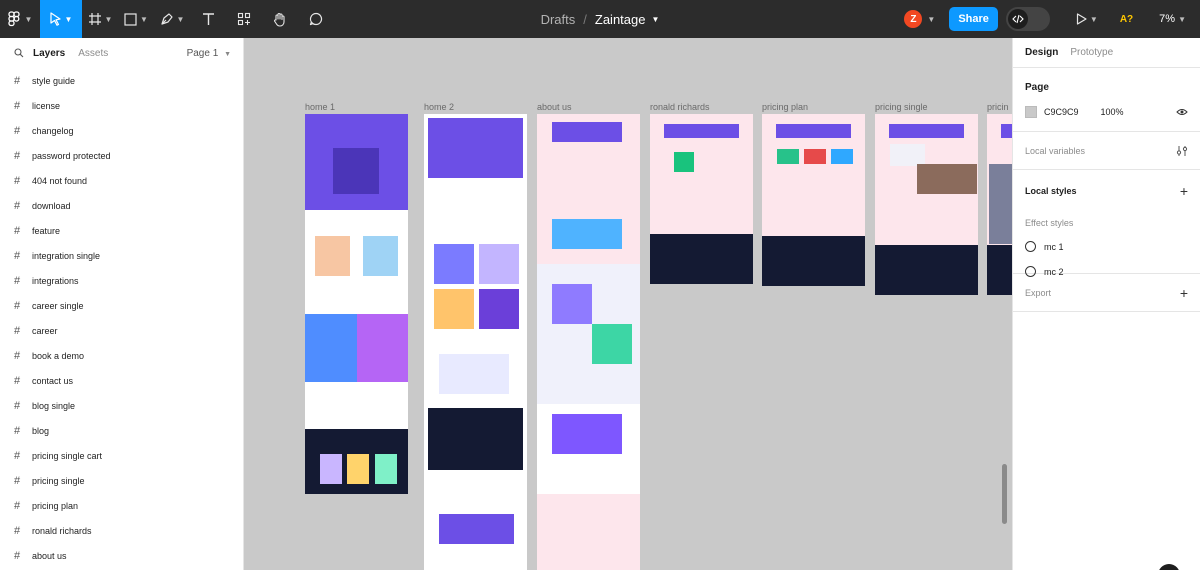 This screenshot has height=570, width=1200. What do you see at coordinates (1182, 112) in the screenshot?
I see `eye-icon` at bounding box center [1182, 112].